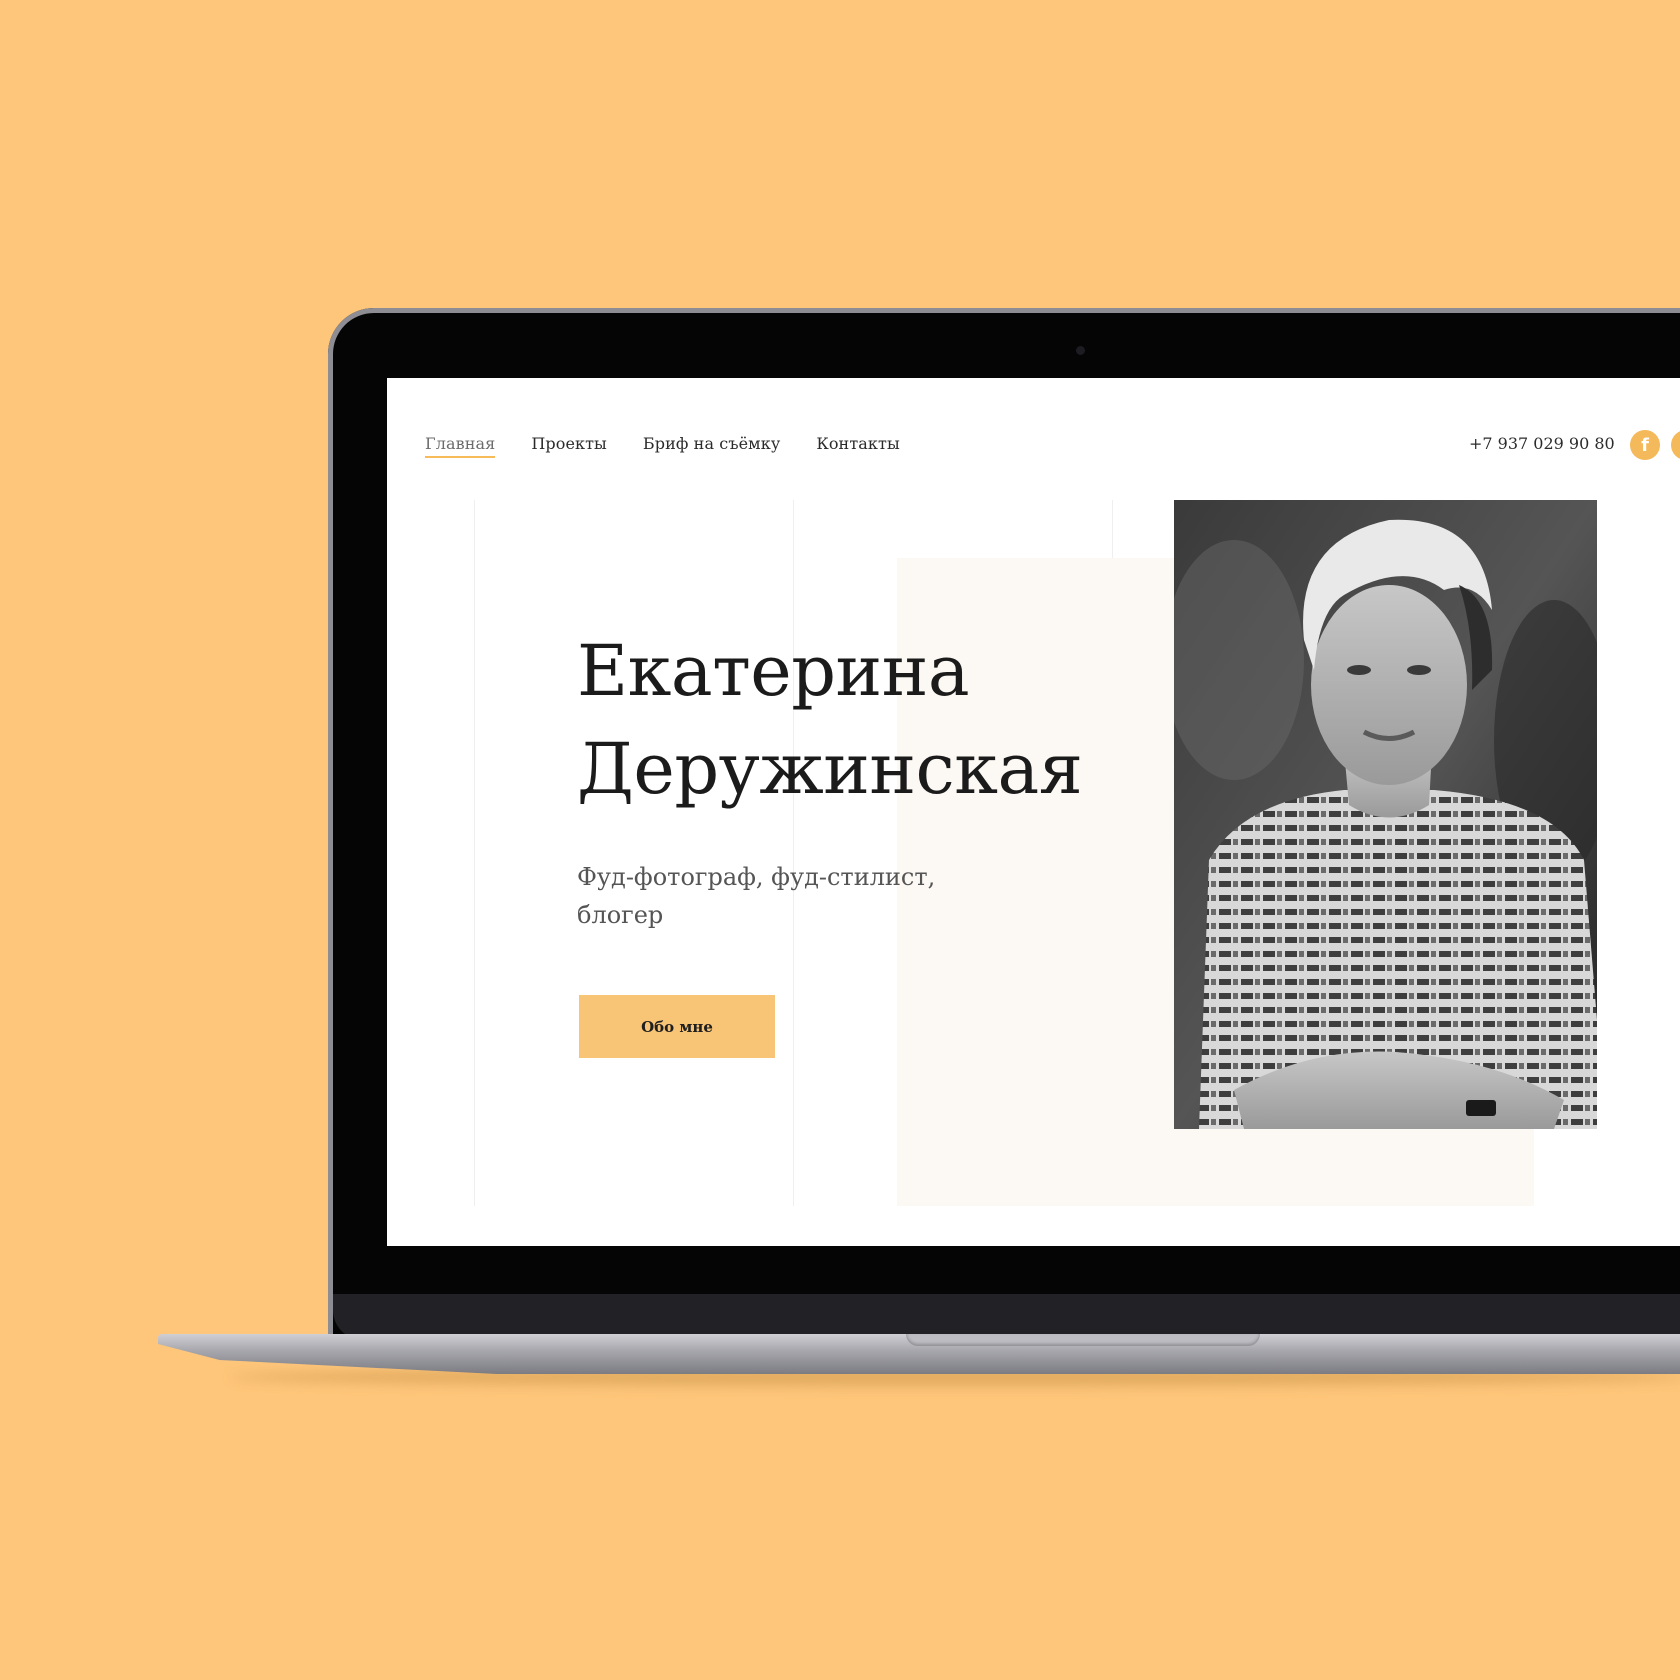 The width and height of the screenshot is (1680, 1680). What do you see at coordinates (1080, 350) in the screenshot?
I see `webcam` at bounding box center [1080, 350].